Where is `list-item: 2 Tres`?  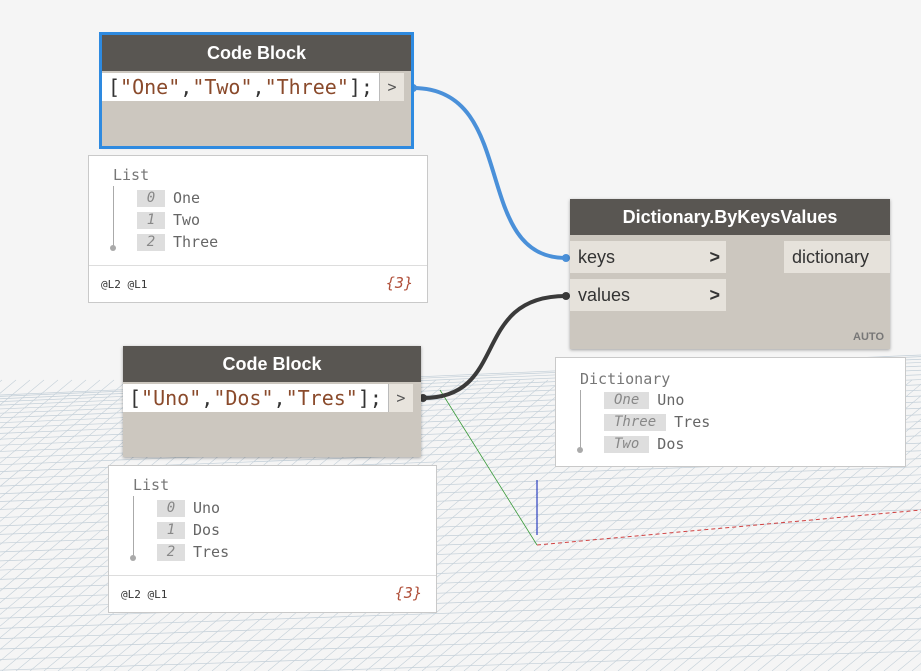
list-item: 2 Tres is located at coordinates (193, 552).